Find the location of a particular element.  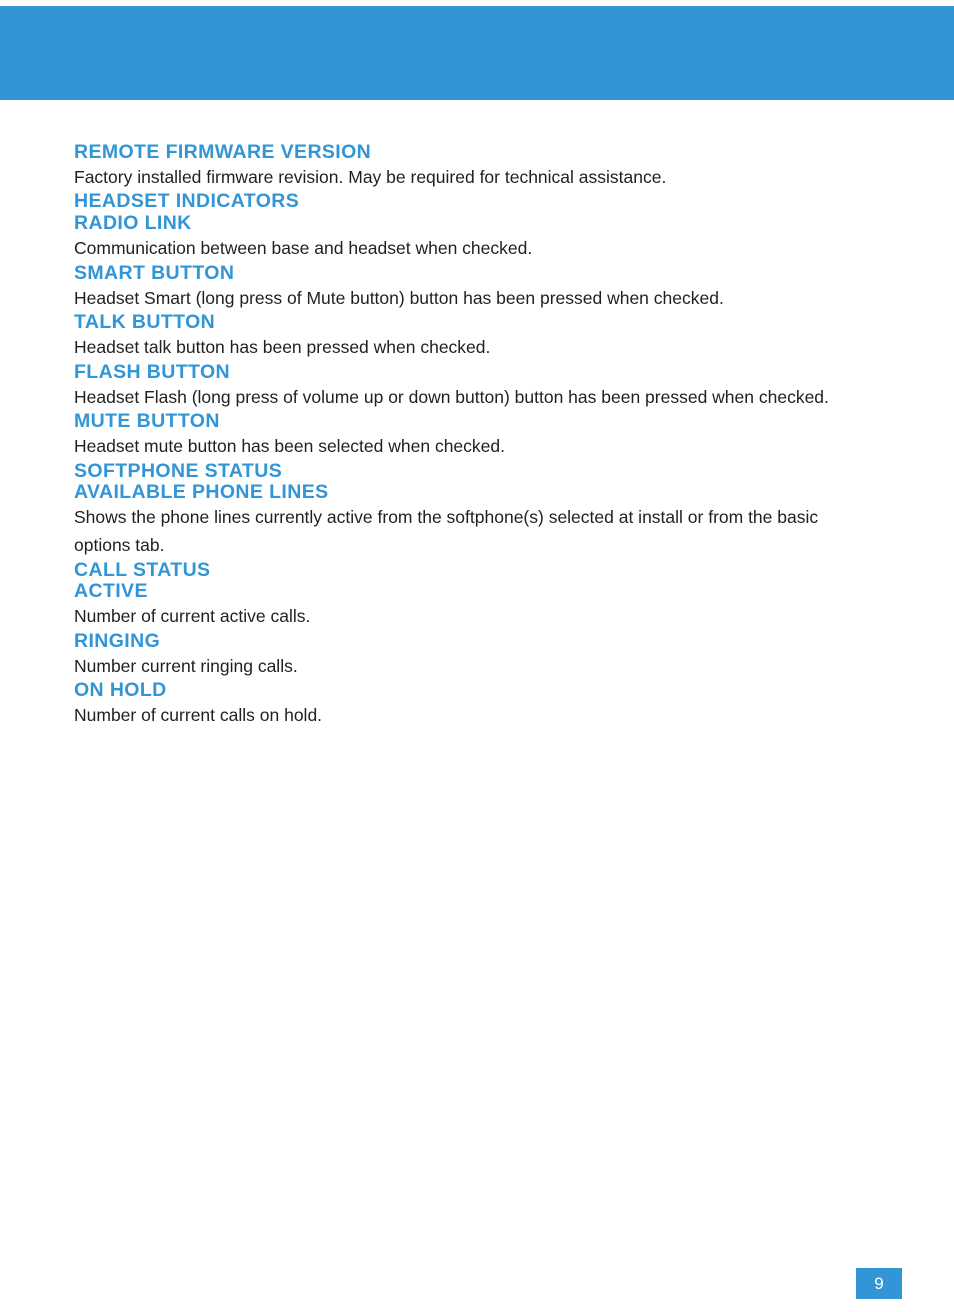

header-blue-band is located at coordinates (477, 53).